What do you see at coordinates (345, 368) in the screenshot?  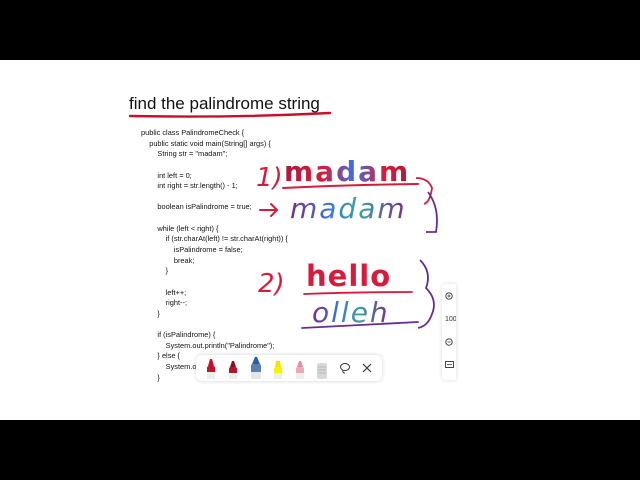 I see `lasso-icon` at bounding box center [345, 368].